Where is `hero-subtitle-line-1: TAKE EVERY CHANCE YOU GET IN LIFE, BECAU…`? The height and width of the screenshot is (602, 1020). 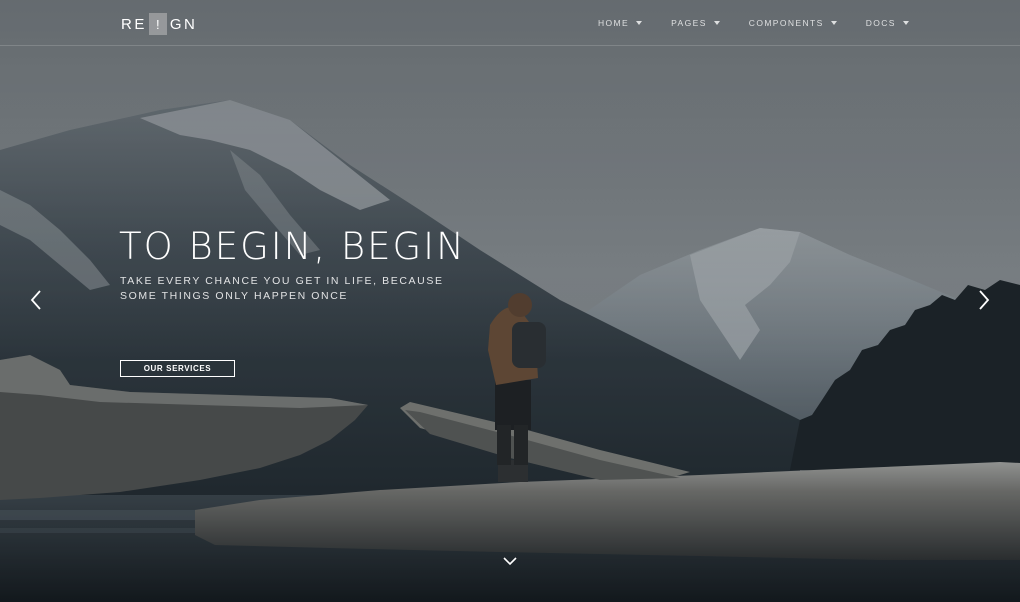 hero-subtitle-line-1: TAKE EVERY CHANCE YOU GET IN LIFE, BECAU… is located at coordinates (282, 281).